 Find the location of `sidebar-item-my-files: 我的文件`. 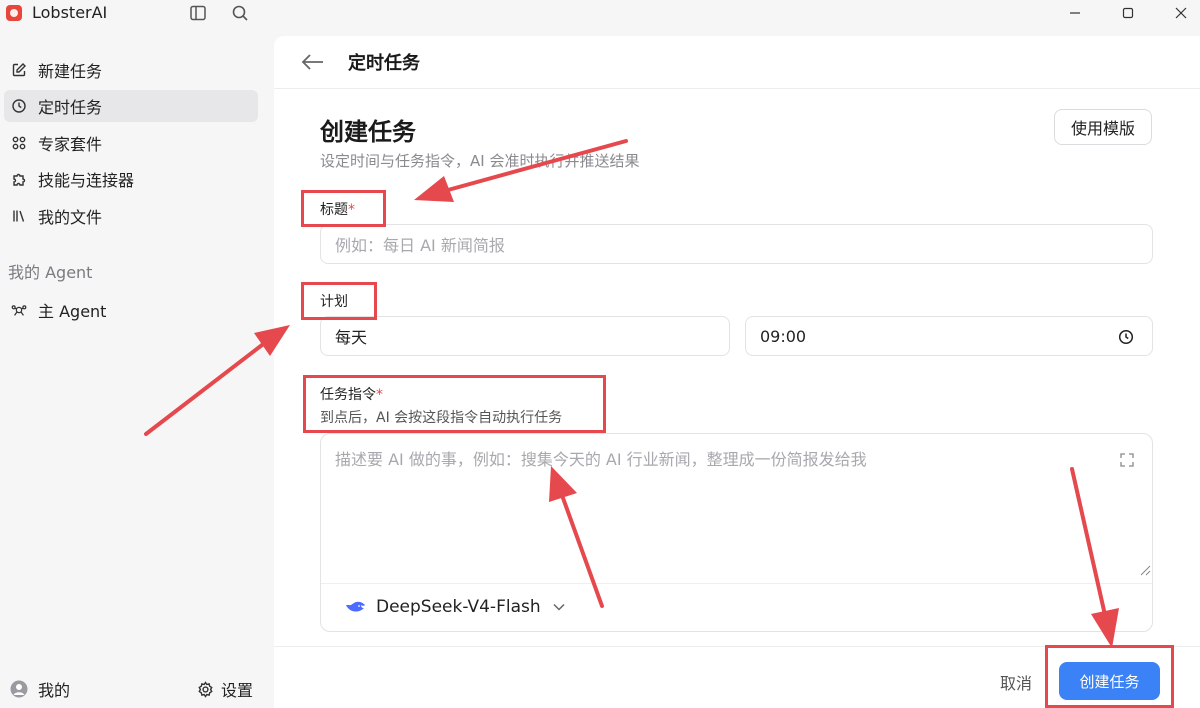

sidebar-item-my-files: 我的文件 is located at coordinates (131, 216).